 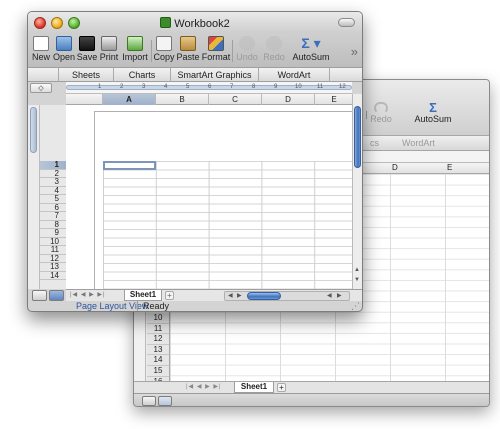 I want to click on view-switcher, so click(x=49, y=296).